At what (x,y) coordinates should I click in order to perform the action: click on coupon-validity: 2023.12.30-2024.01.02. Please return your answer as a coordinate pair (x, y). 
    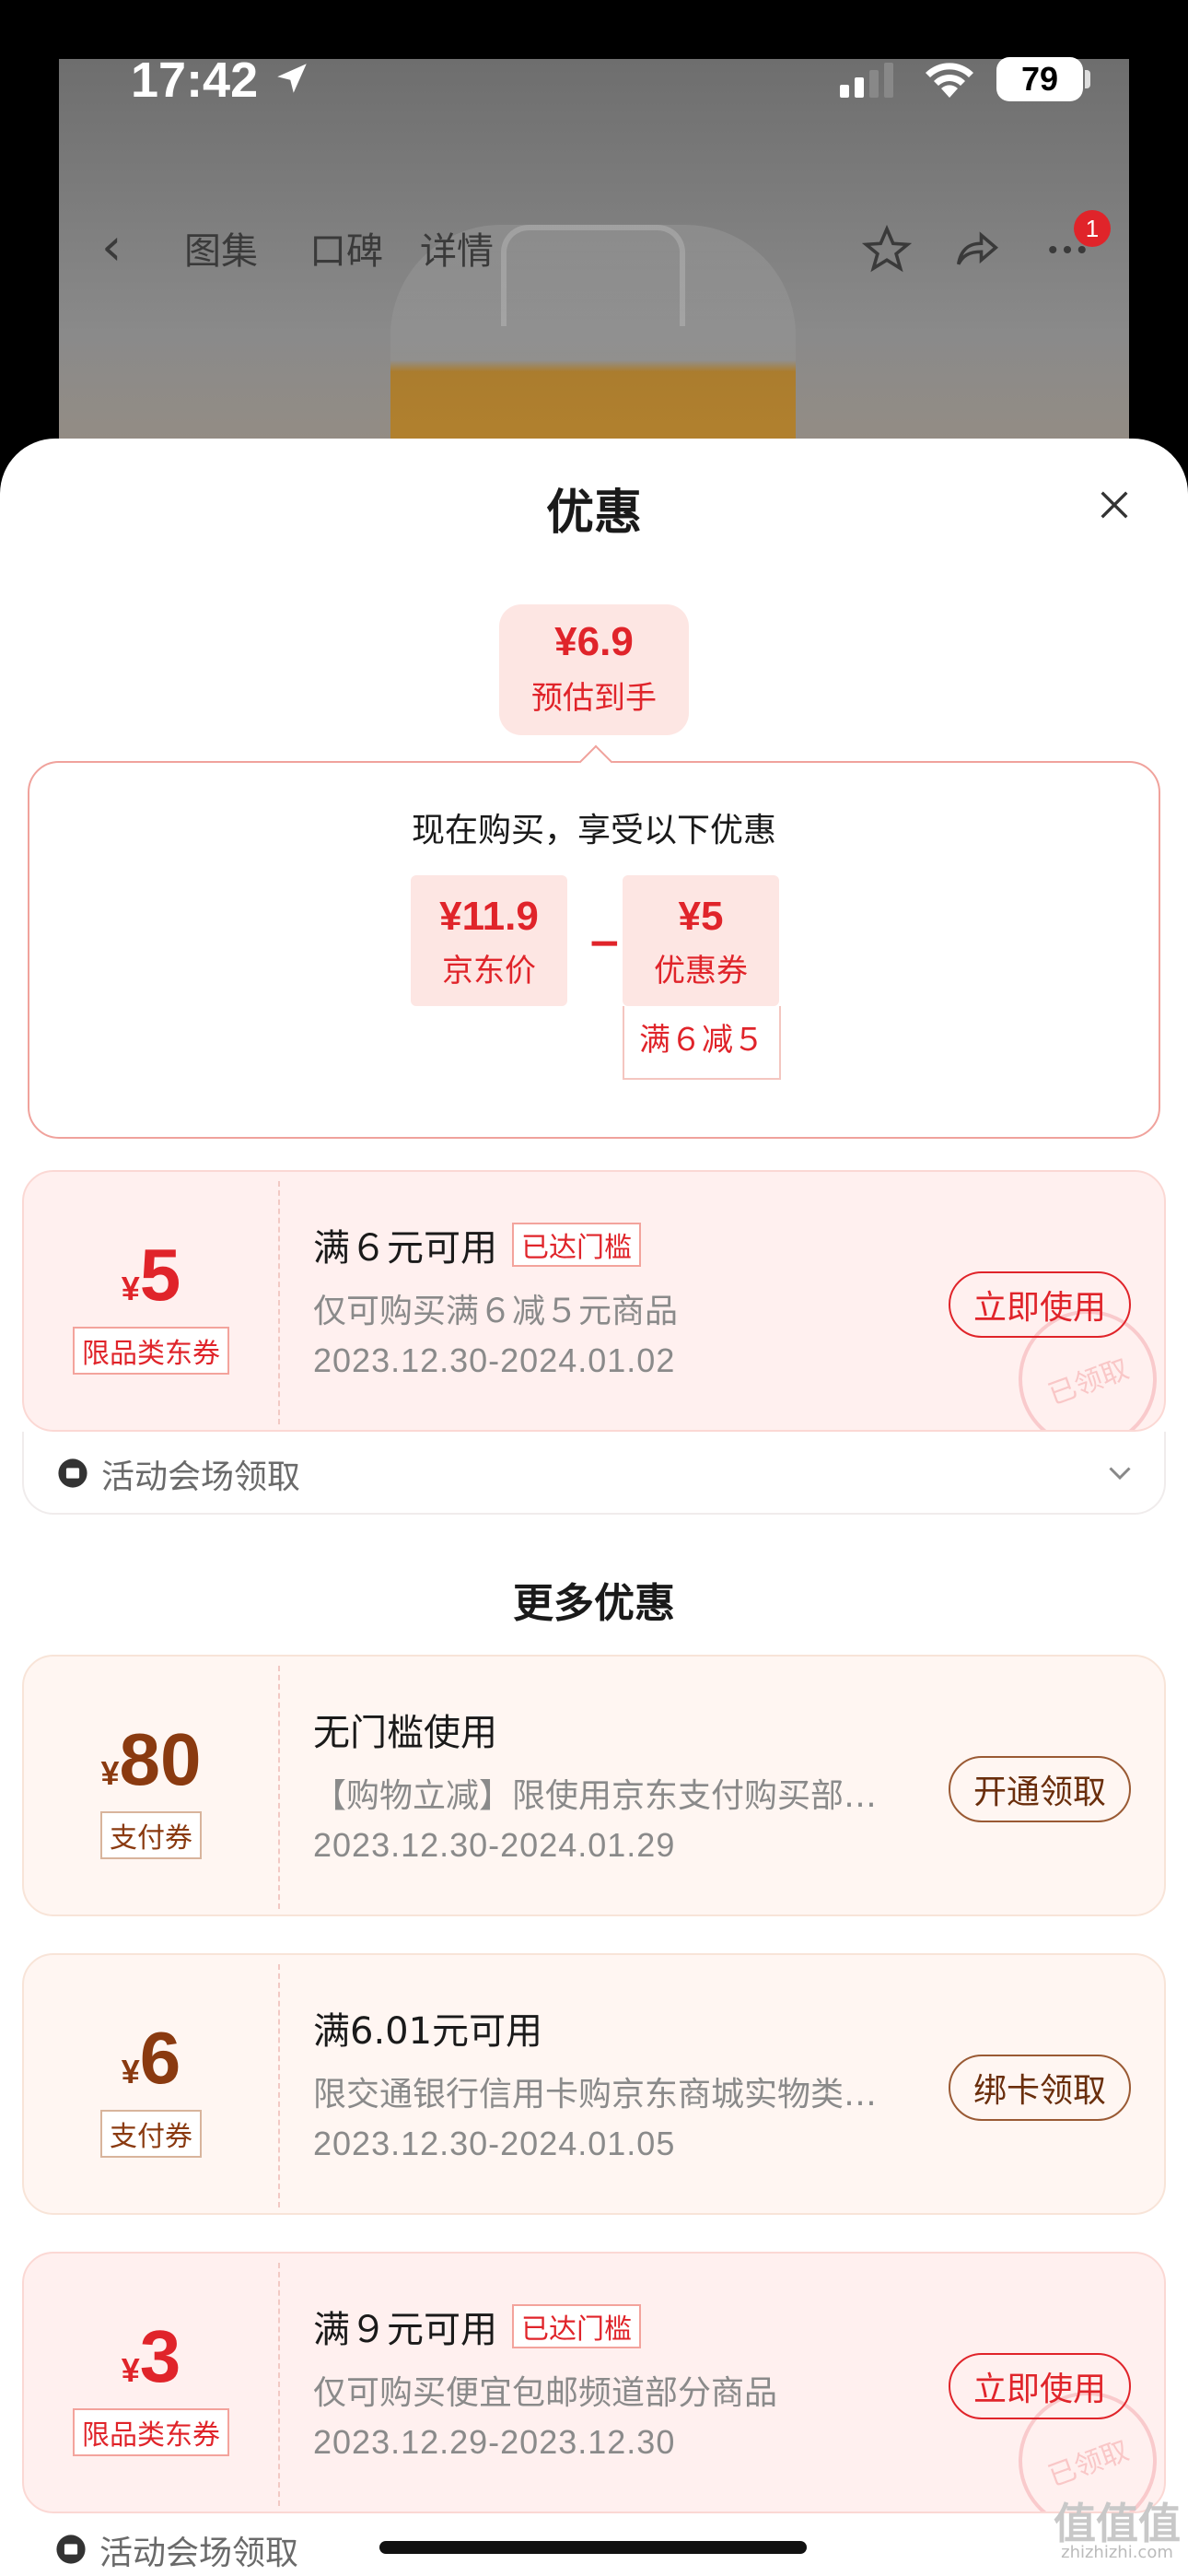
    Looking at the image, I should click on (494, 1360).